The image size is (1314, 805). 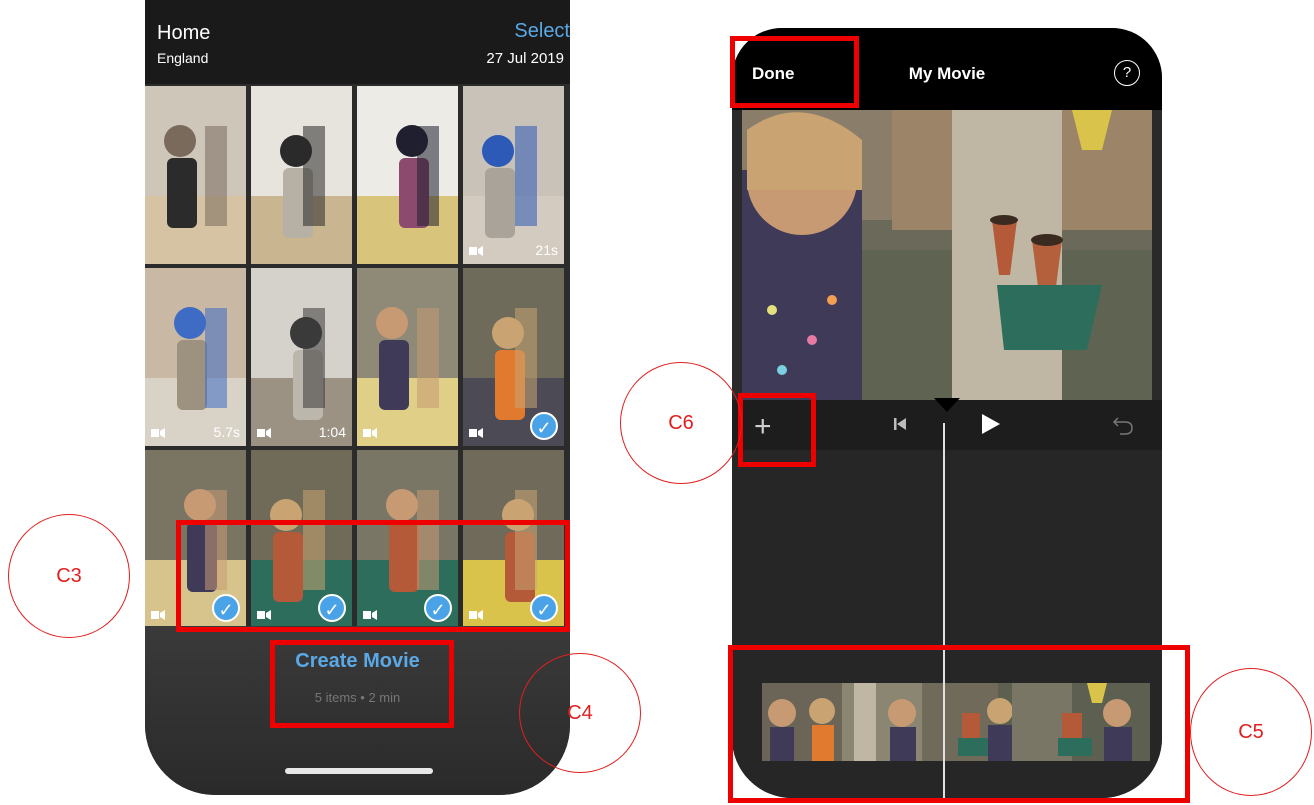 I want to click on checkmark-icon: ✓, so click(x=544, y=426).